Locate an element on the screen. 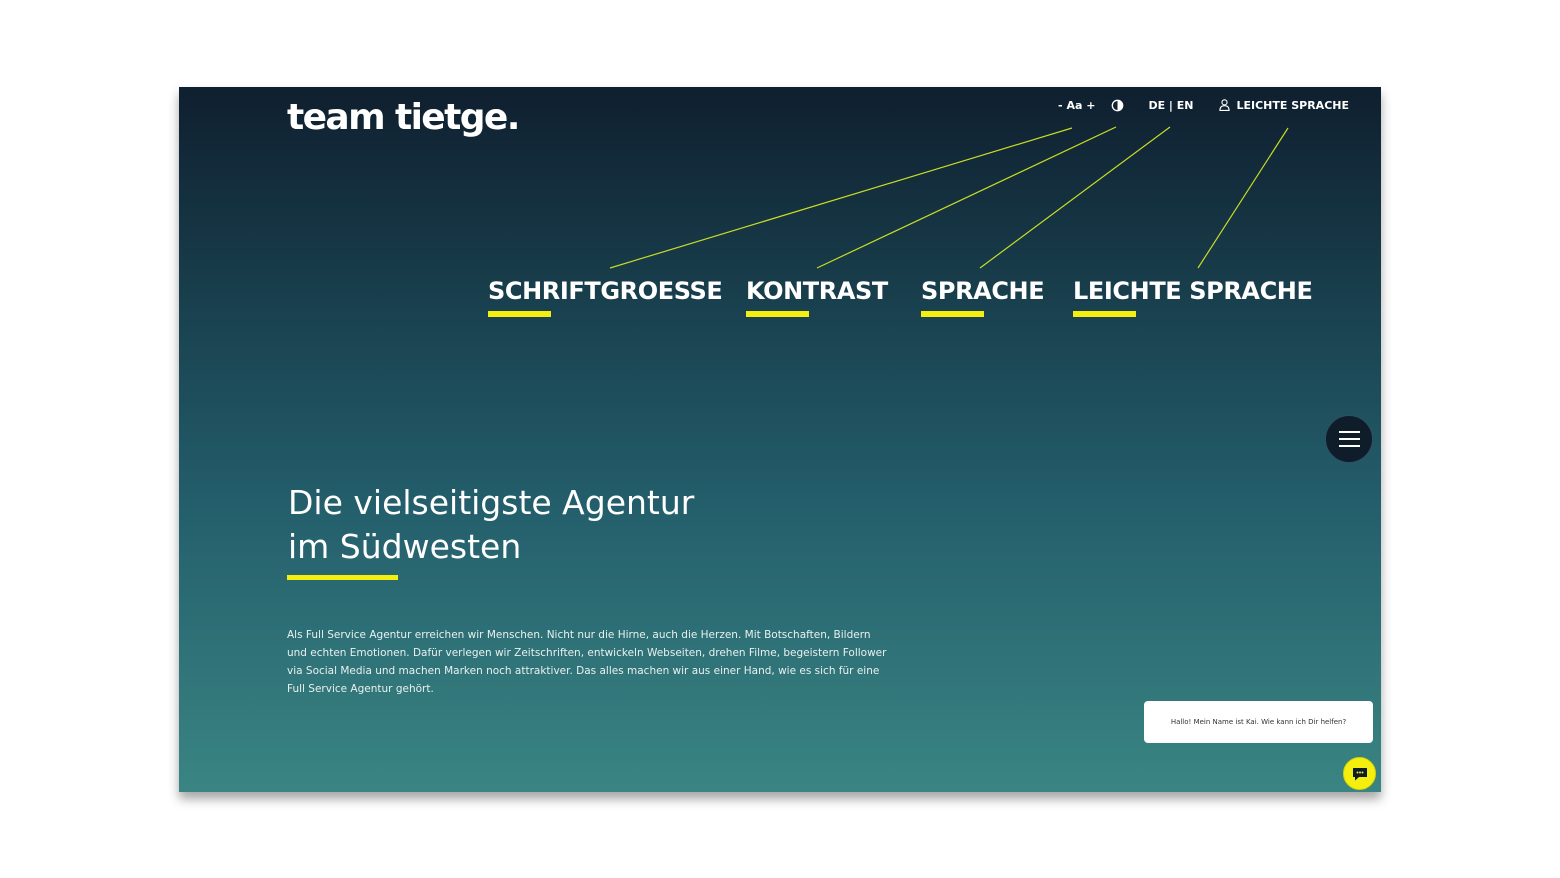 The width and height of the screenshot is (1560, 878). callout-language: SPRACHE is located at coordinates (983, 297).